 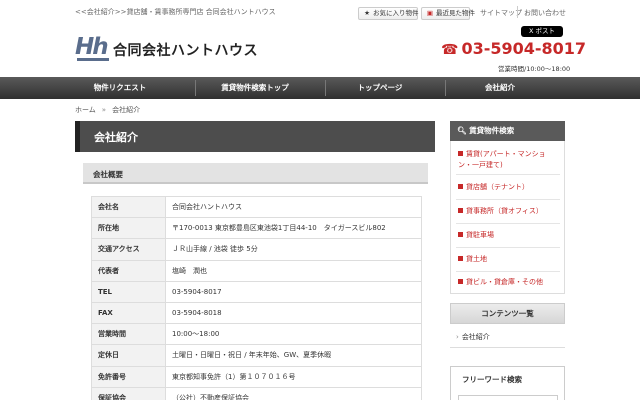 I want to click on row-value: 塩崎 潤也, so click(x=293, y=270).